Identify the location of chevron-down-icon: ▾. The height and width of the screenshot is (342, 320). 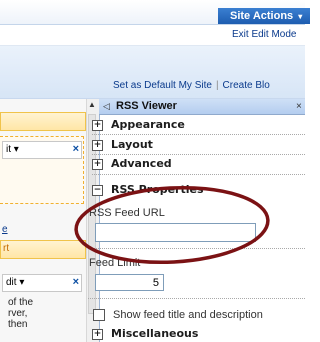
(300, 16).